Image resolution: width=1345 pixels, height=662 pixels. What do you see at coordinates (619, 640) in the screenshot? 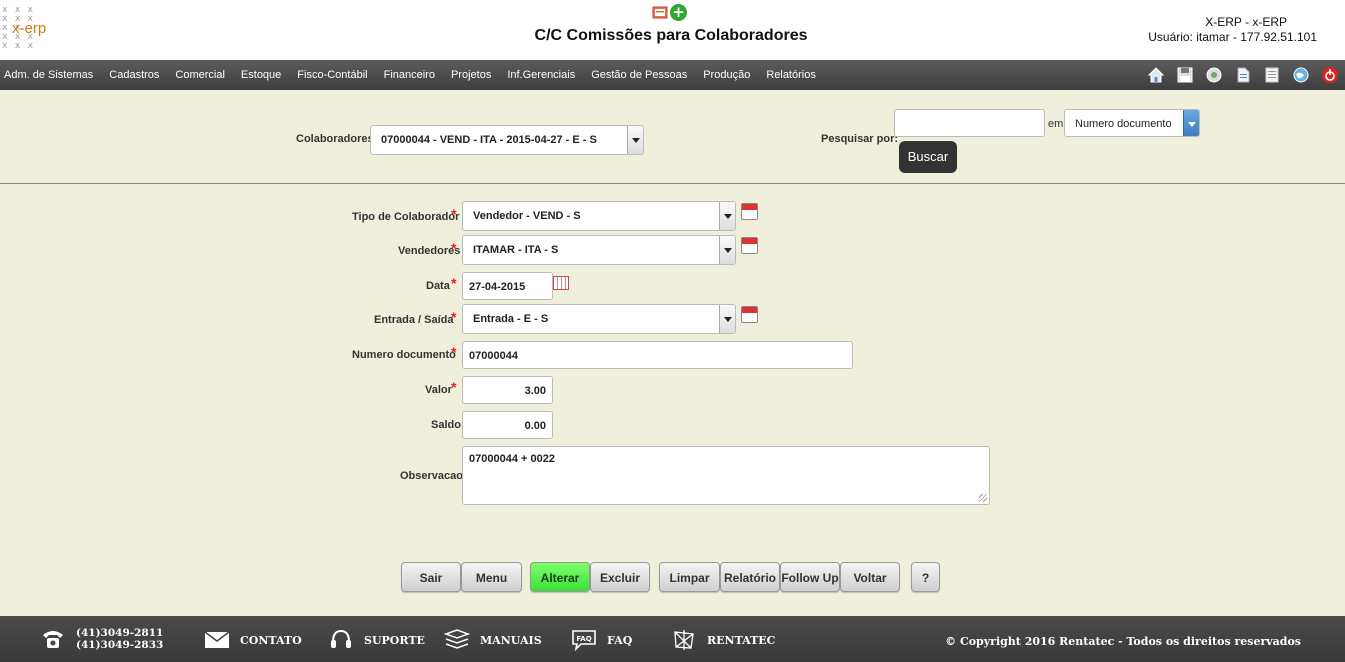
I see `faq-link: FAQ` at bounding box center [619, 640].